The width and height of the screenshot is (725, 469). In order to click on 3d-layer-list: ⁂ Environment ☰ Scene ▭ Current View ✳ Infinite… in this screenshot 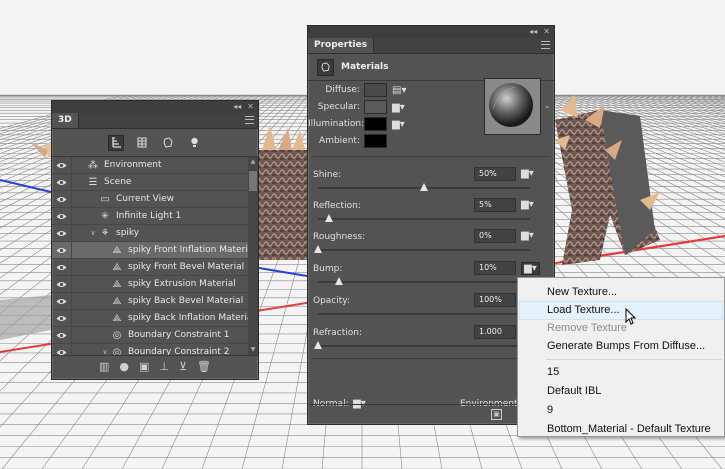, I will do `click(155, 256)`.